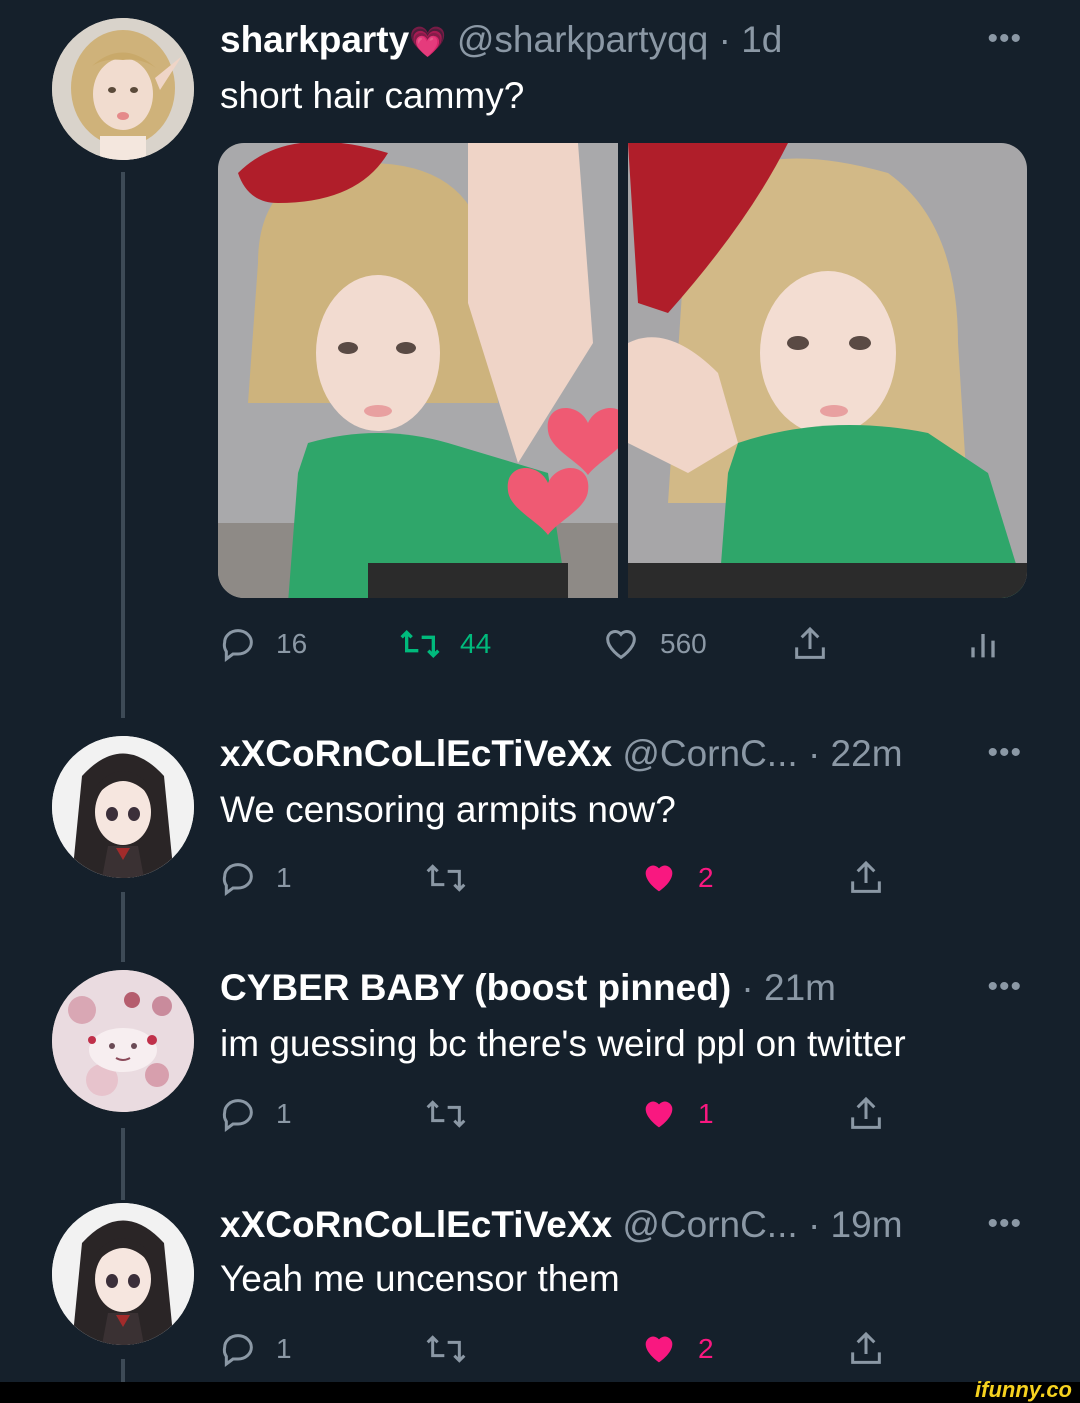 Image resolution: width=1080 pixels, height=1403 pixels. Describe the element at coordinates (372, 95) in the screenshot. I see `tweet-text: short hair cammy?` at that location.